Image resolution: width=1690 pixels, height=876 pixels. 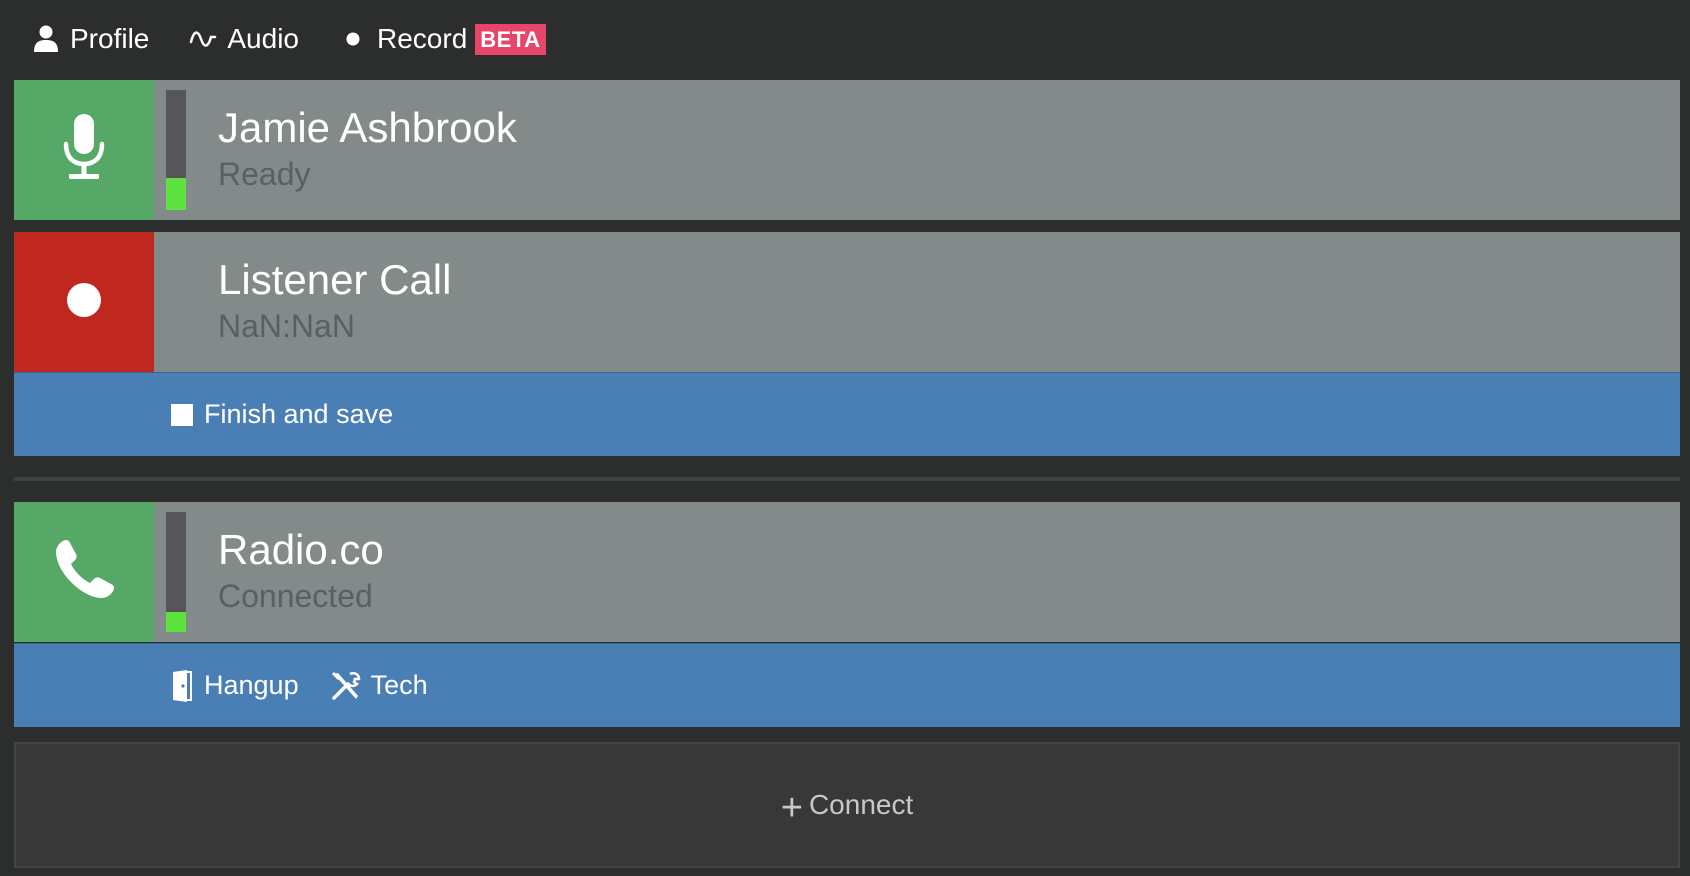 What do you see at coordinates (176, 193) in the screenshot?
I see `host-level-fill` at bounding box center [176, 193].